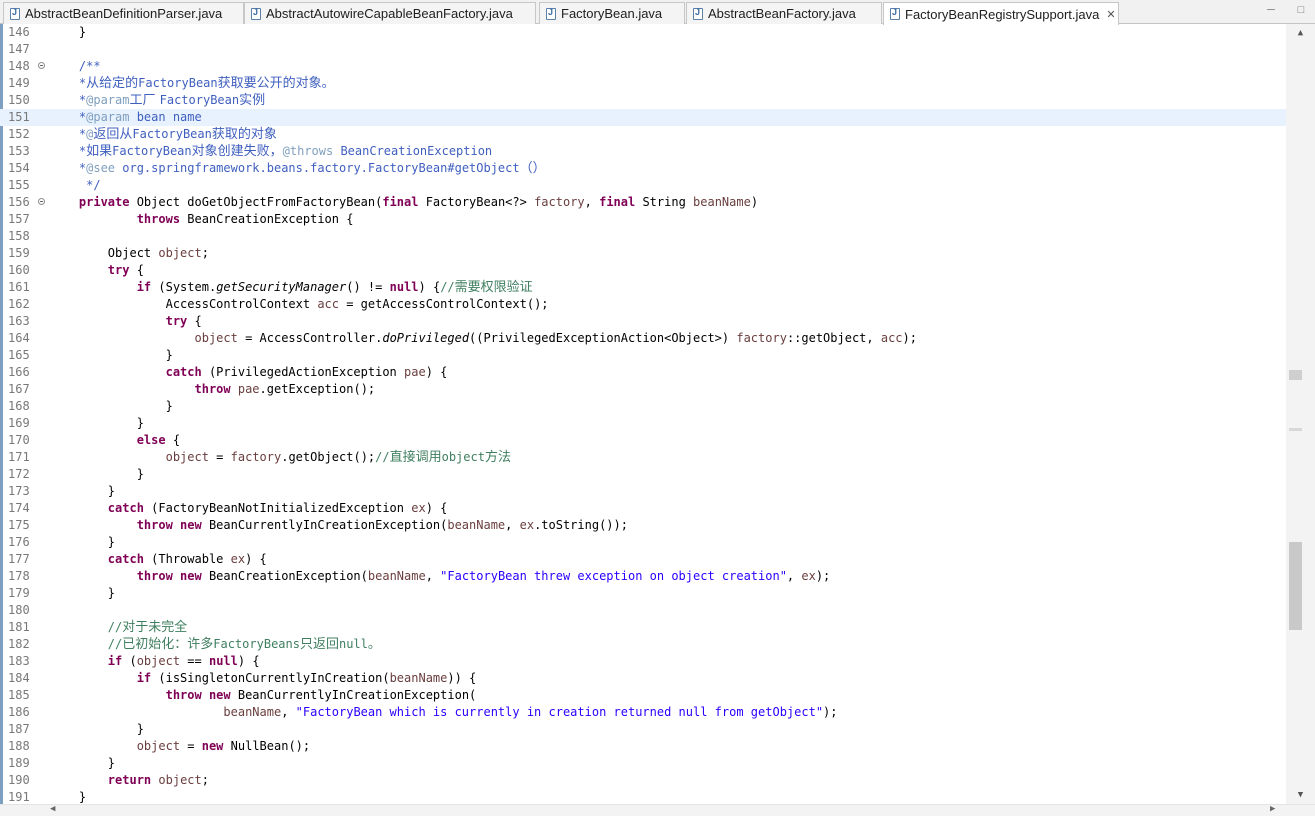 The height and width of the screenshot is (816, 1315). What do you see at coordinates (1295, 586) in the screenshot?
I see `scrollbar-thumb` at bounding box center [1295, 586].